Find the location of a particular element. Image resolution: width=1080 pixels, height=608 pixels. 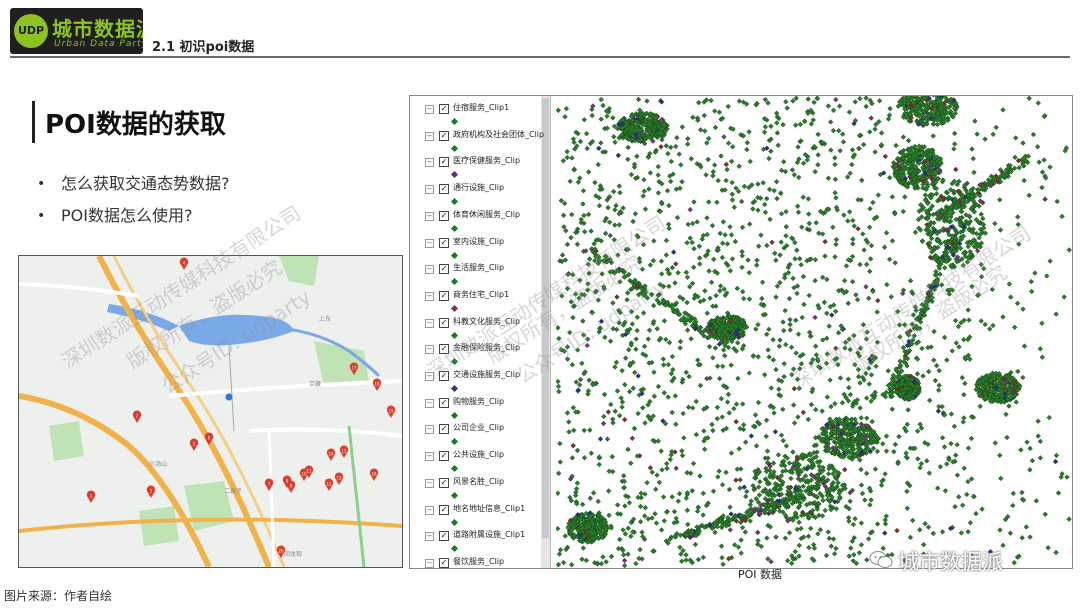

layer-item: − ✓ 通行设施_Clip is located at coordinates (478, 195).